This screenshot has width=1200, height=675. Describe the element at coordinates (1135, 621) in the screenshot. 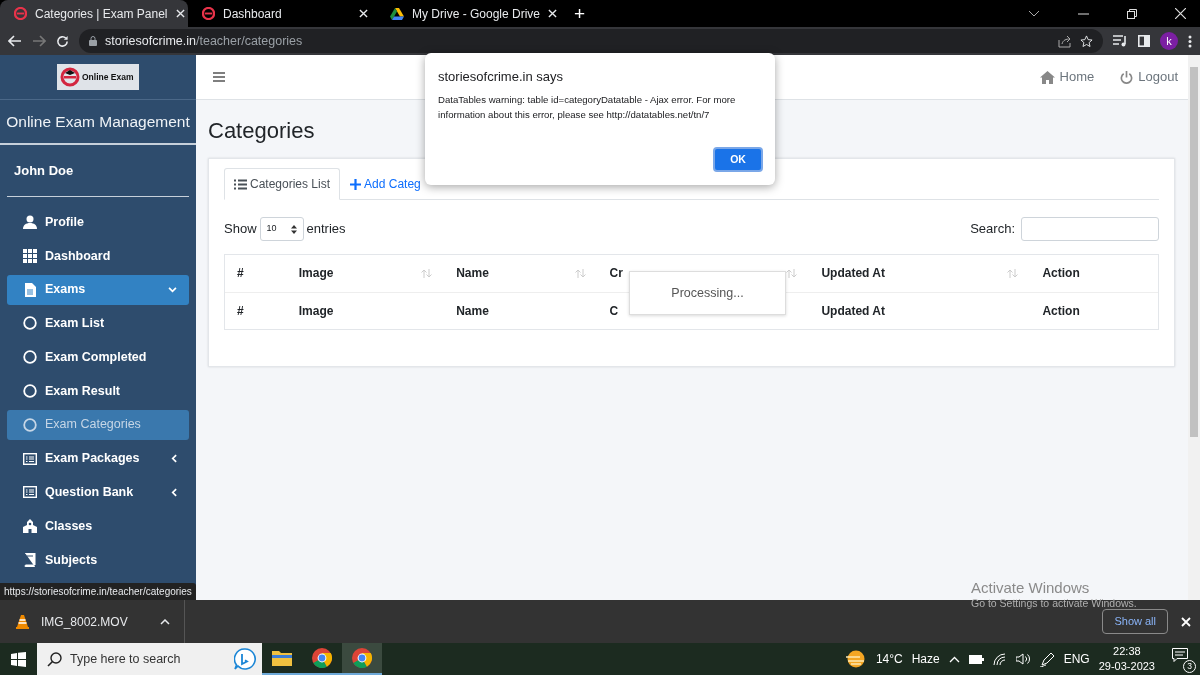

I see `show-all-button: Show all` at that location.